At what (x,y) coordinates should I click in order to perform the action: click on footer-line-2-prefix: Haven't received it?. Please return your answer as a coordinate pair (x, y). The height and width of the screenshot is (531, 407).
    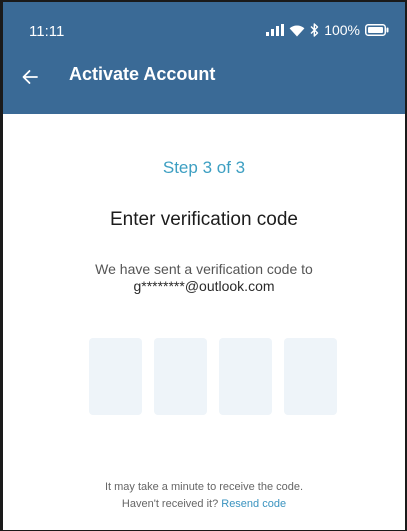
    Looking at the image, I should click on (170, 504).